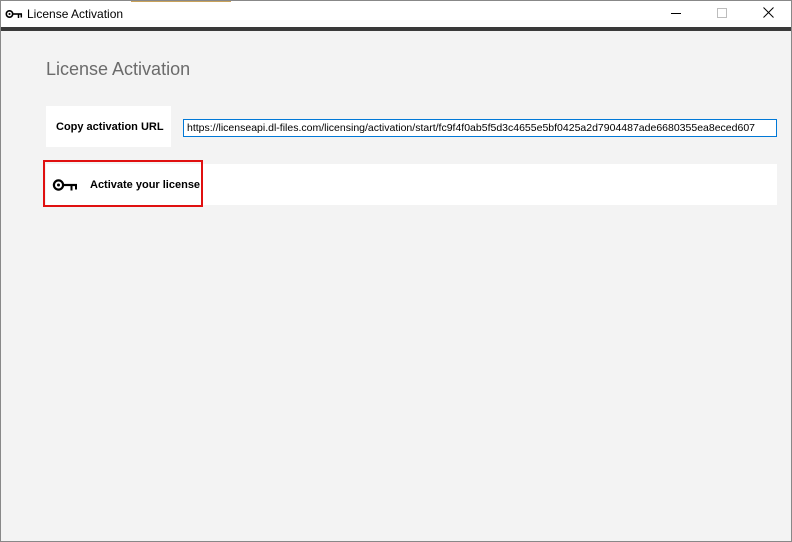  I want to click on maximize-button, so click(722, 14).